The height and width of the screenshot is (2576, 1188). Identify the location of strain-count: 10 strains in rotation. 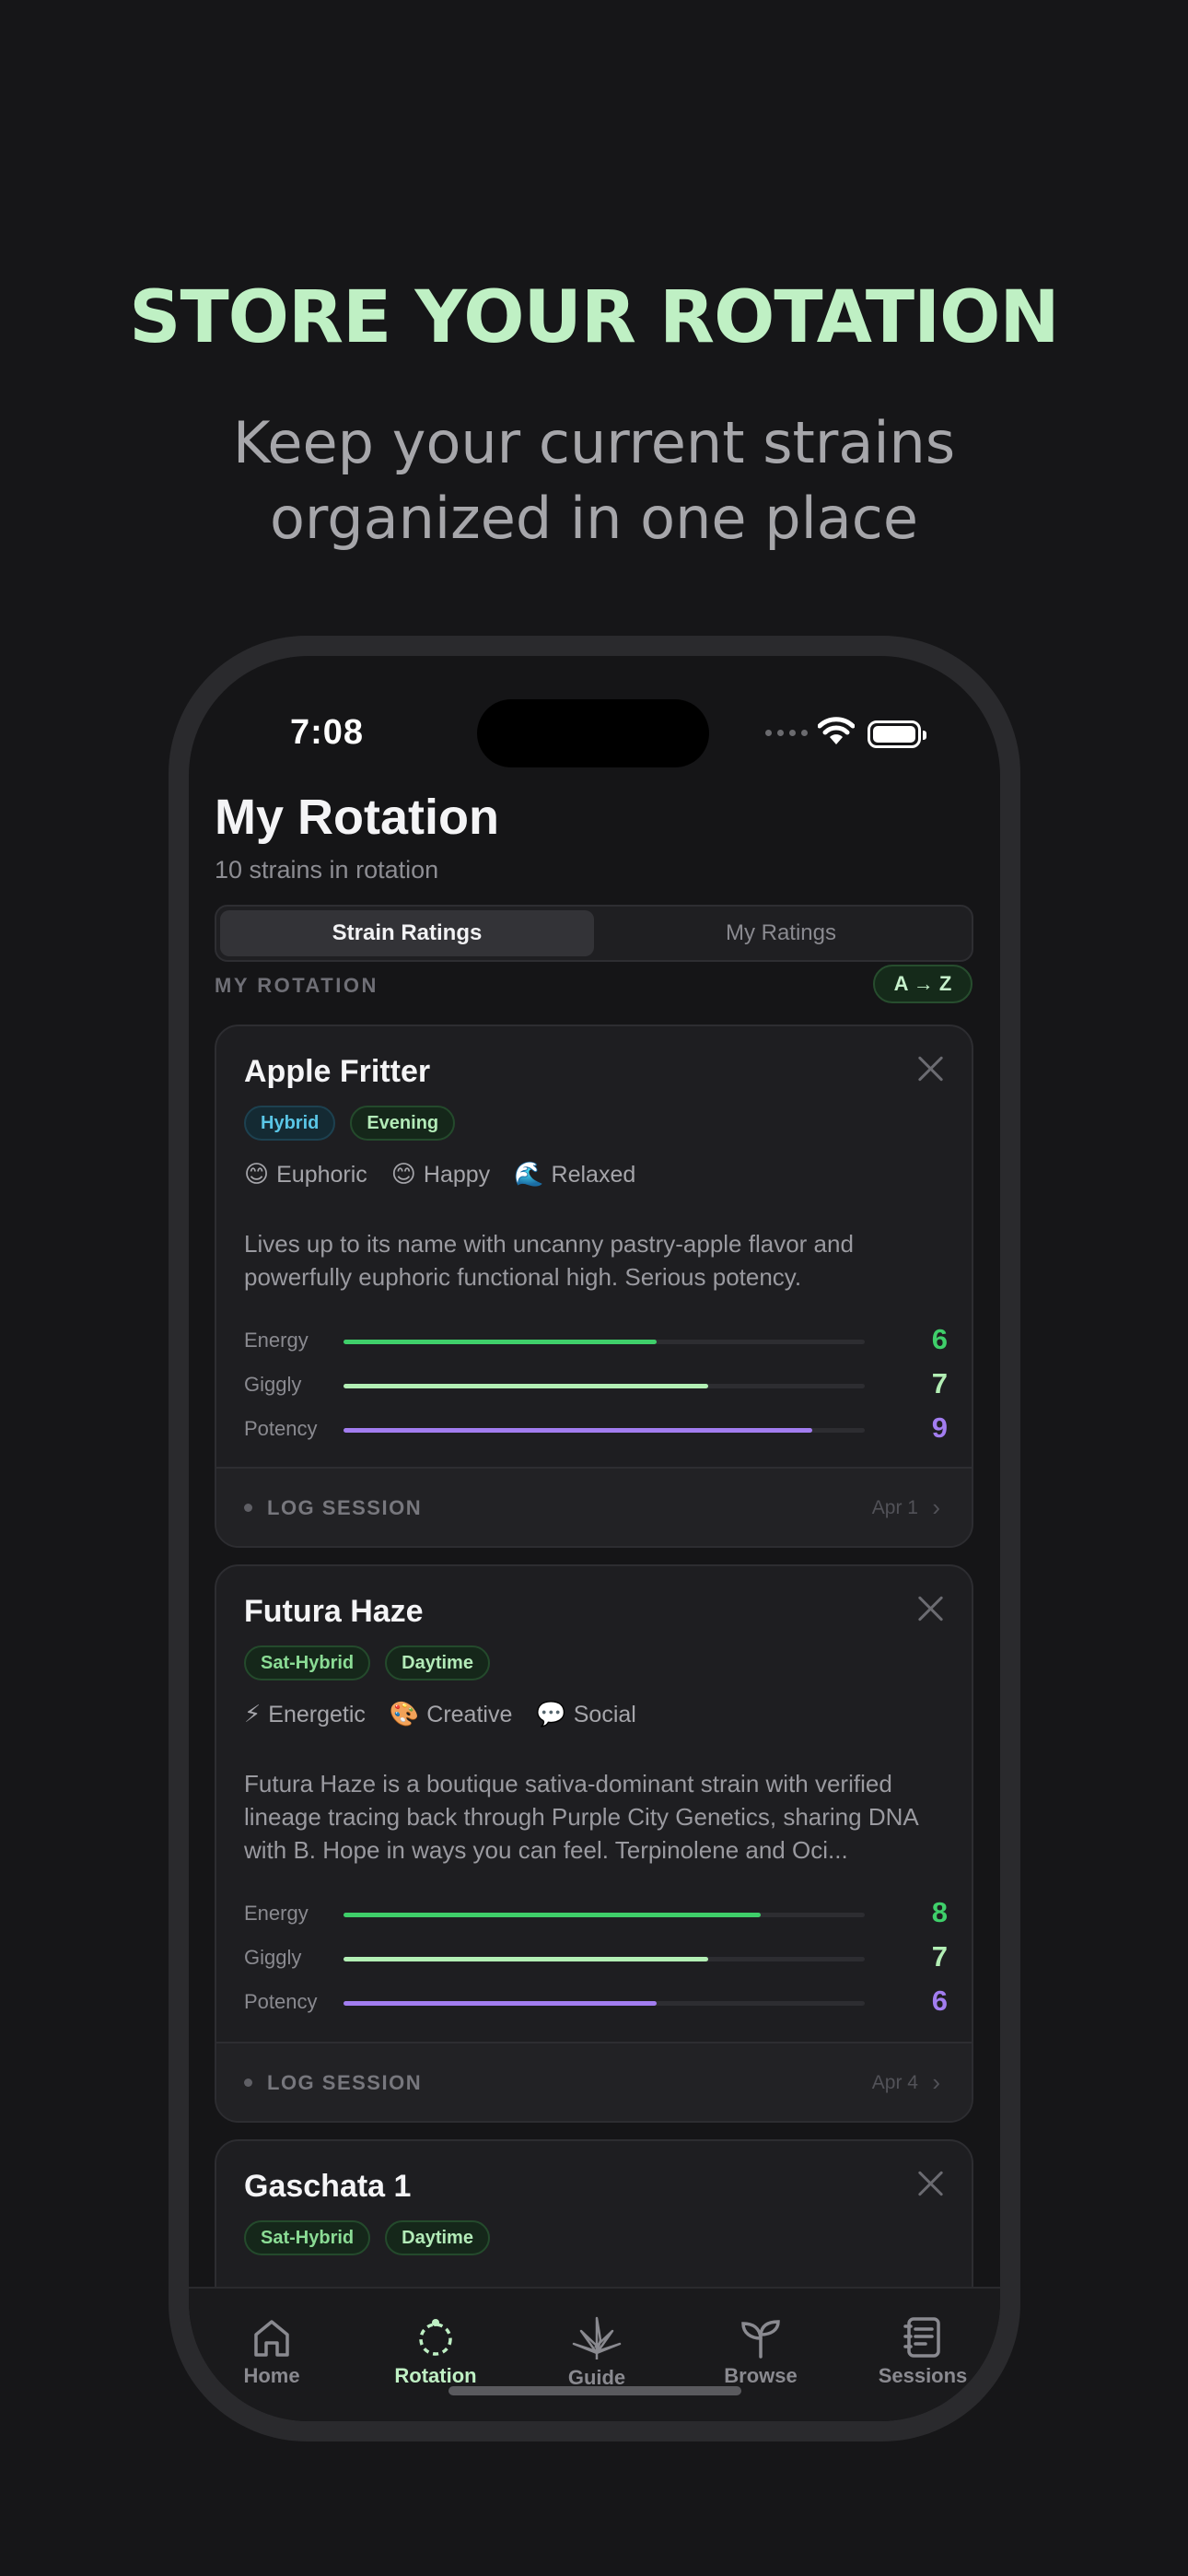
(327, 870).